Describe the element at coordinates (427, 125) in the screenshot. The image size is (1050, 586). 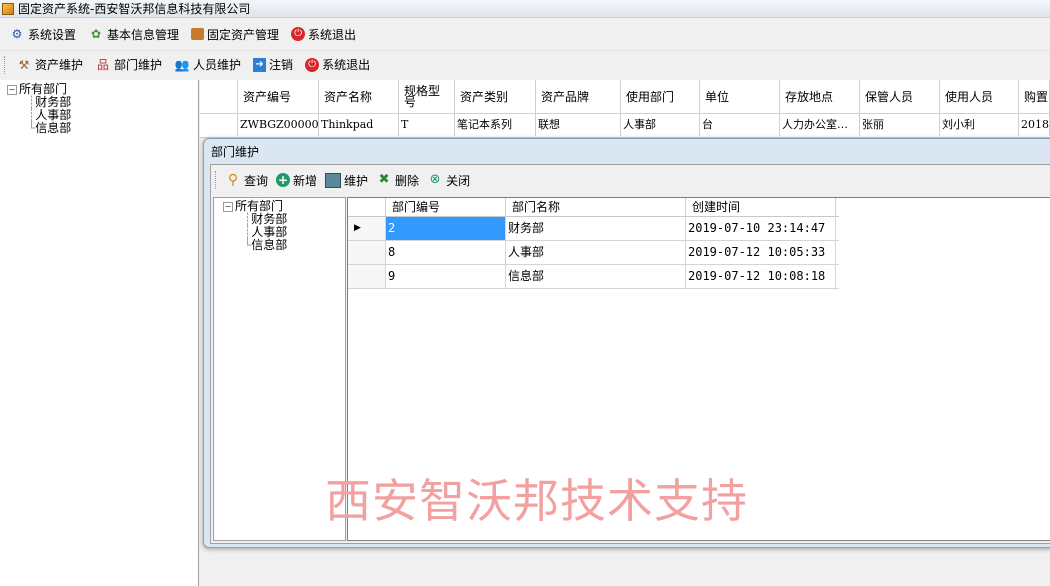
I see `table-cell: T` at that location.